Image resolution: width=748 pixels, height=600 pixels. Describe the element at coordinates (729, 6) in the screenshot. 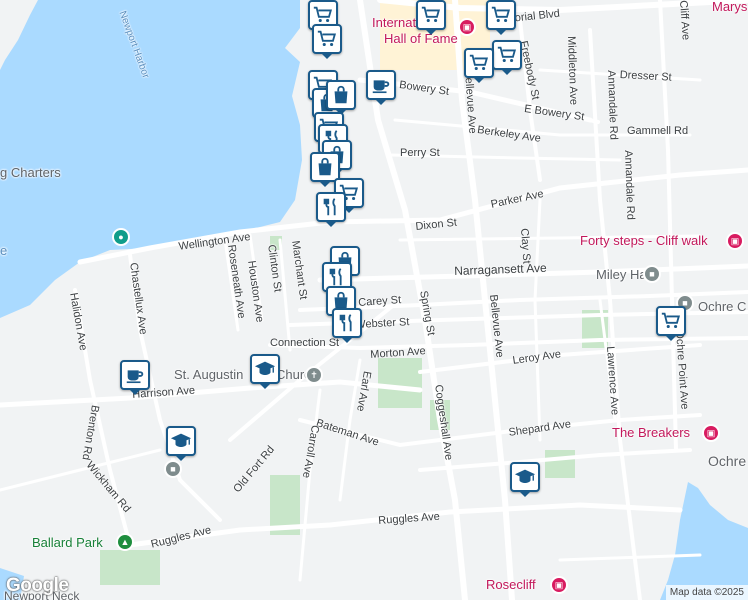

I see `poi-label-marys: Marys` at that location.